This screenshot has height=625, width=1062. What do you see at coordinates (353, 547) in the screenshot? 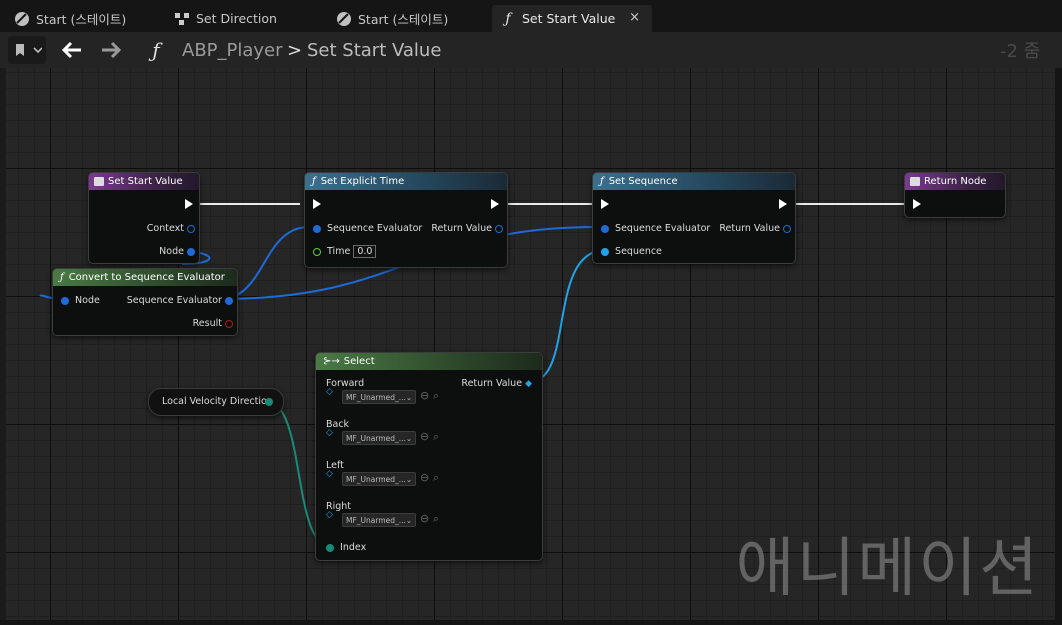
I see `pin-label: Index` at bounding box center [353, 547].